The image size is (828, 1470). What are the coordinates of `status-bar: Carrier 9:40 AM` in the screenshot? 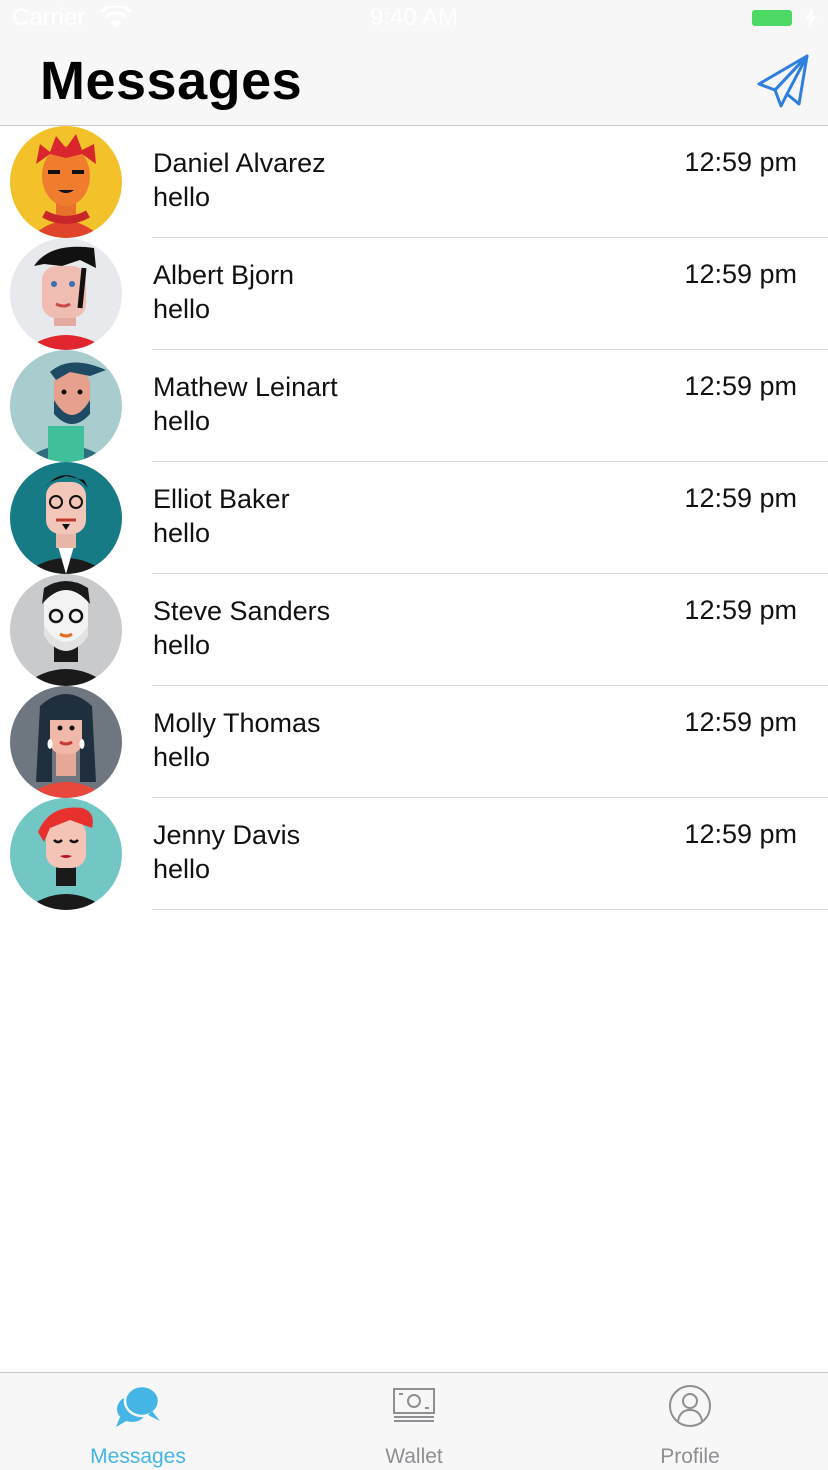 It's located at (414, 19).